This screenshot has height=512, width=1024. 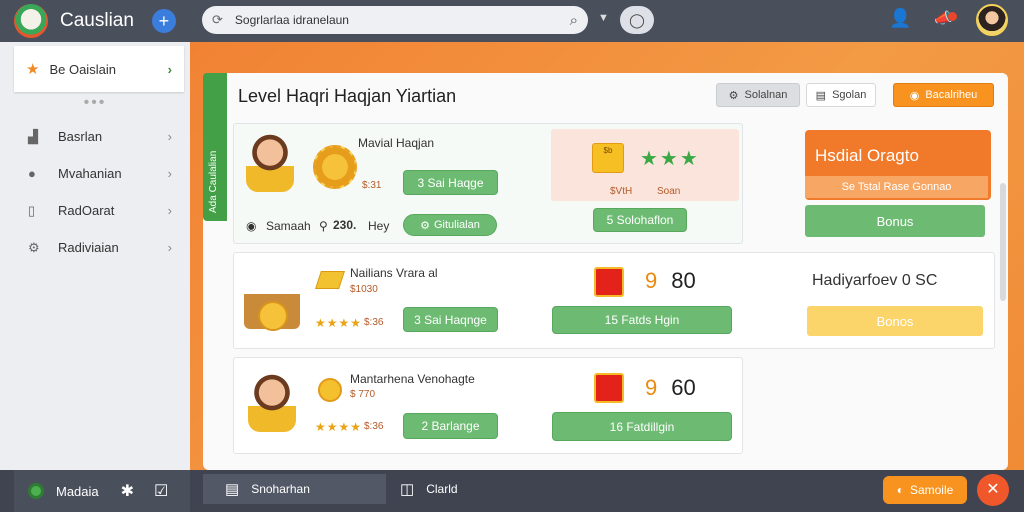 I want to click on item-price: $1030, so click(x=364, y=289).